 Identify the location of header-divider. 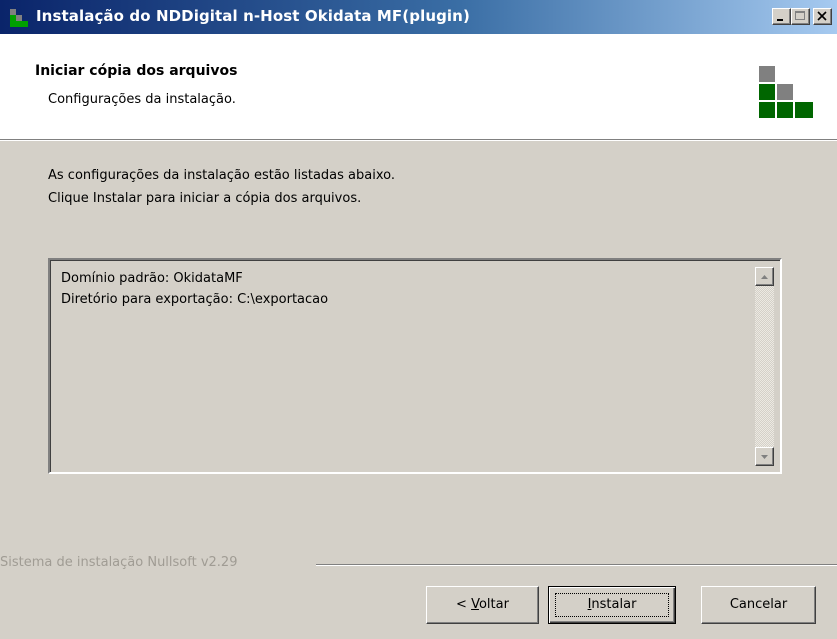
(418, 140).